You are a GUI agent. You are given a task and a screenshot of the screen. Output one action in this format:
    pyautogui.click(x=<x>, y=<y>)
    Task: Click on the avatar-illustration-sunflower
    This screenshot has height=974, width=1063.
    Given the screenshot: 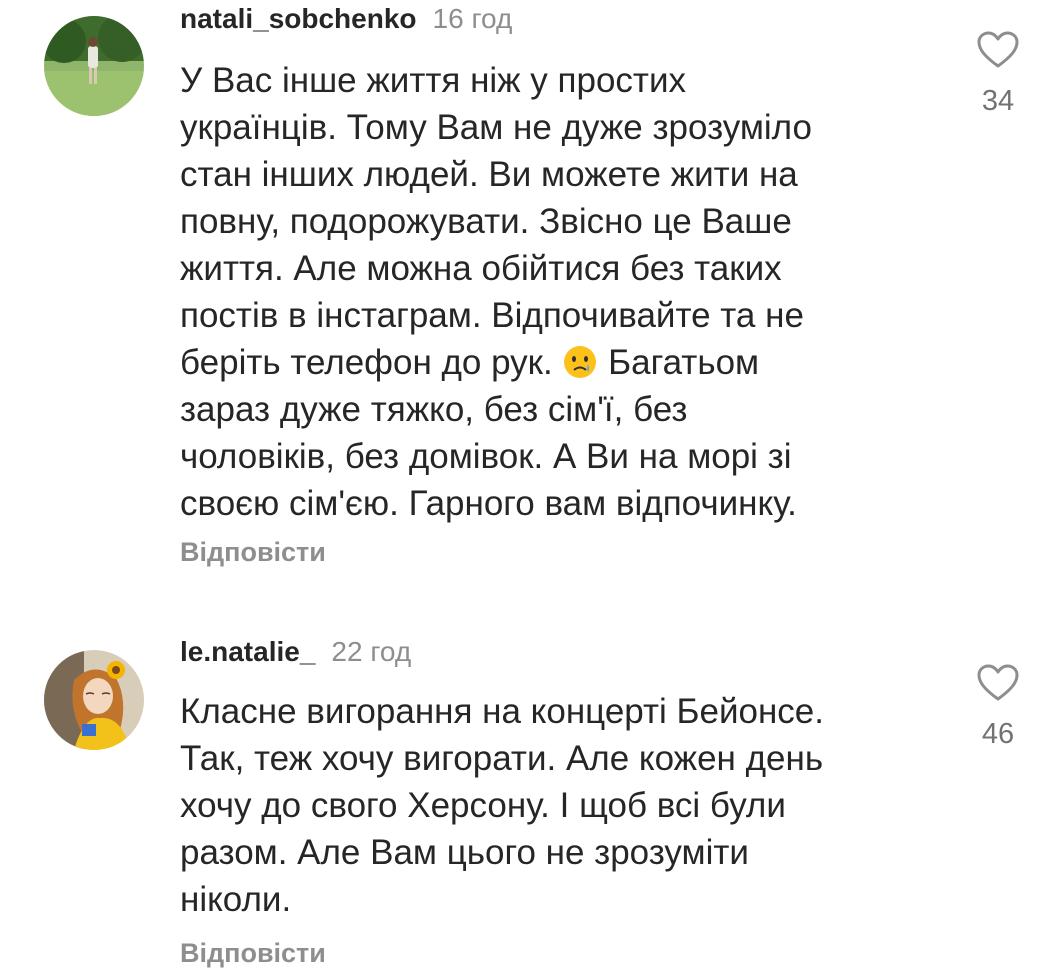 What is the action you would take?
    pyautogui.click(x=94, y=700)
    